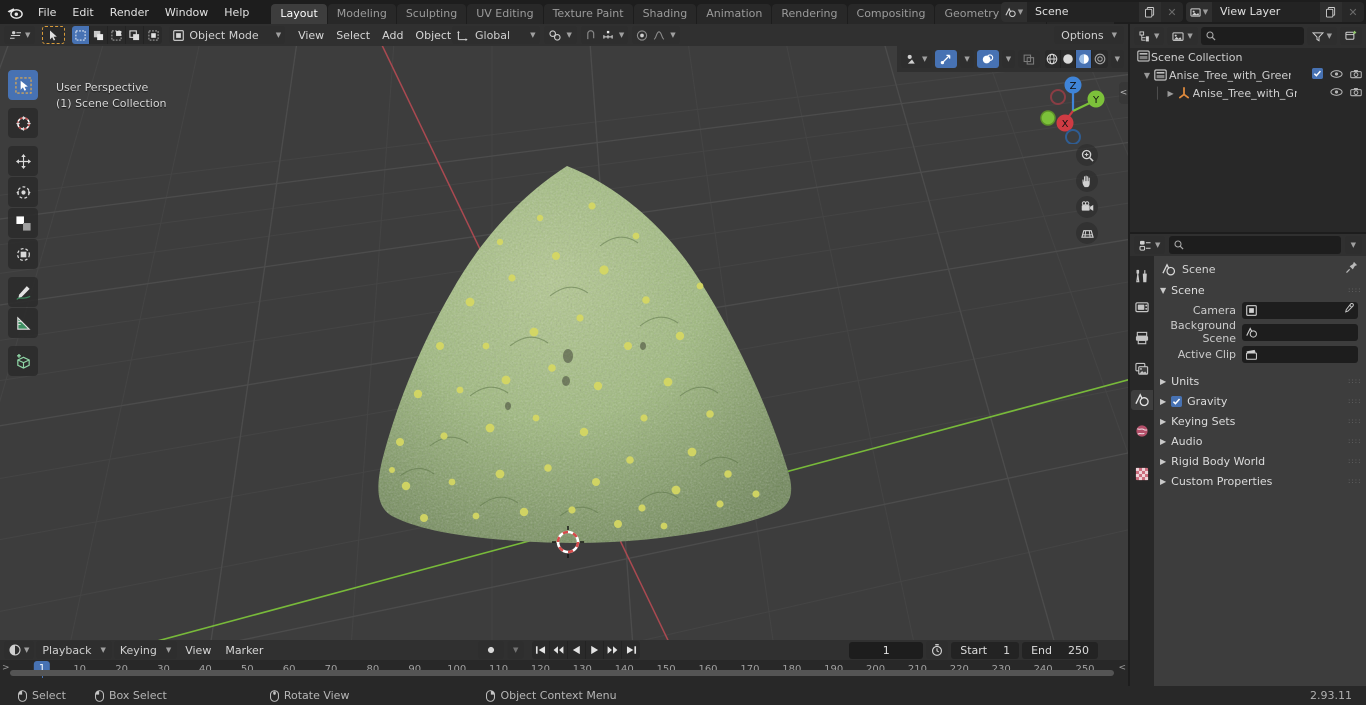 The image size is (1366, 705). Describe the element at coordinates (15, 12) in the screenshot. I see `blender-logo-icon` at that location.